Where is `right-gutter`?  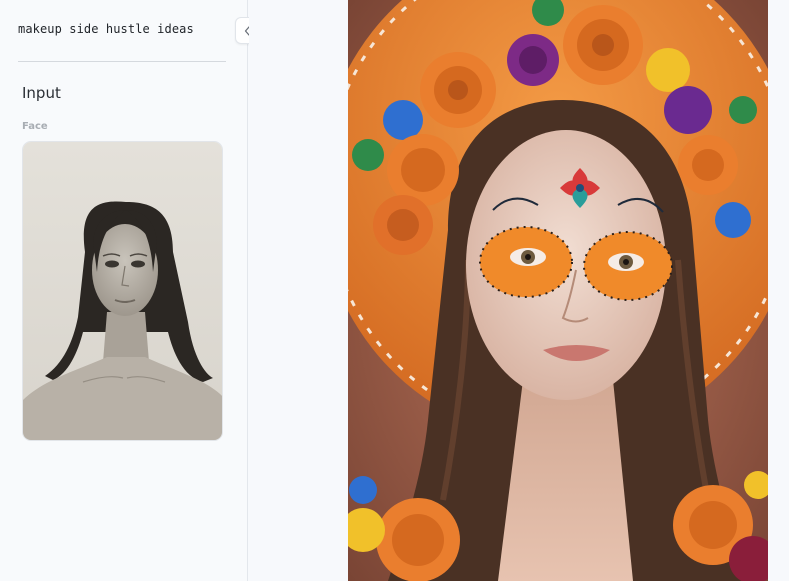
right-gutter is located at coordinates (778, 290).